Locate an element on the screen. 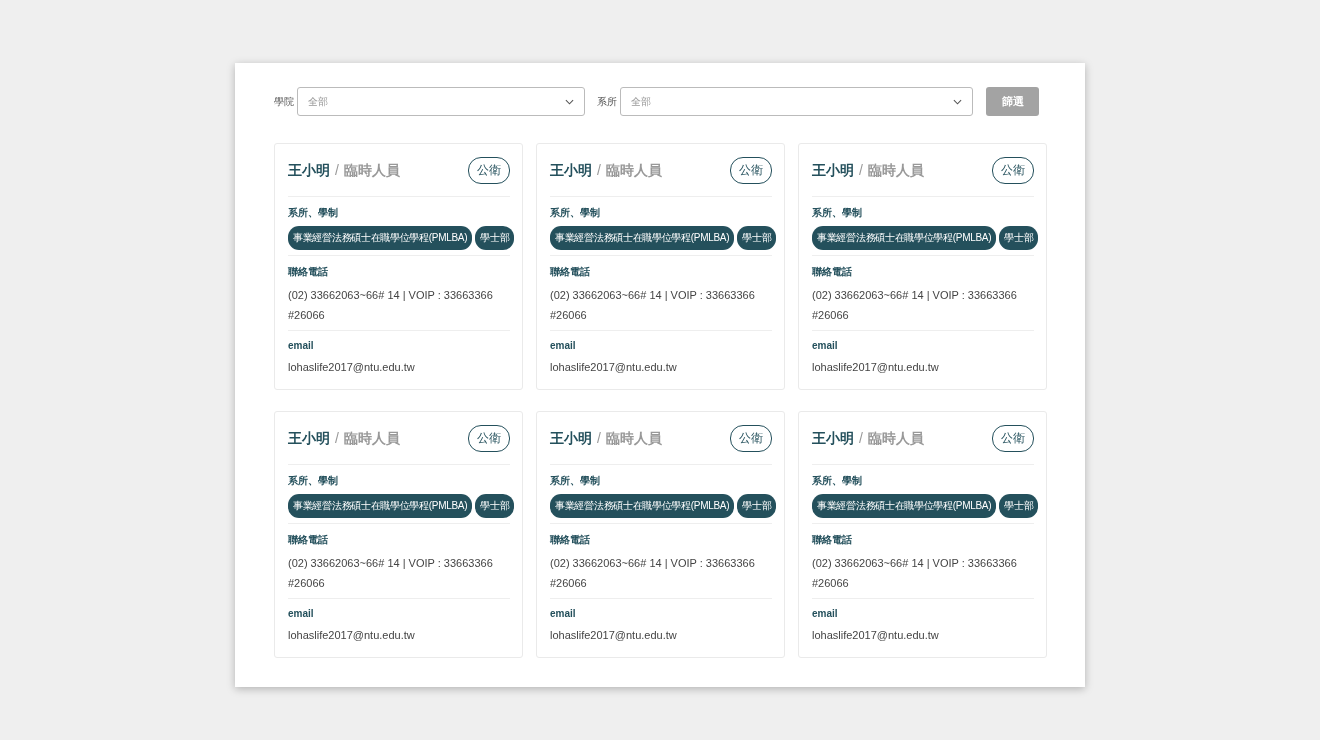 The image size is (1320, 740). filter-label: 學院 is located at coordinates (284, 101).